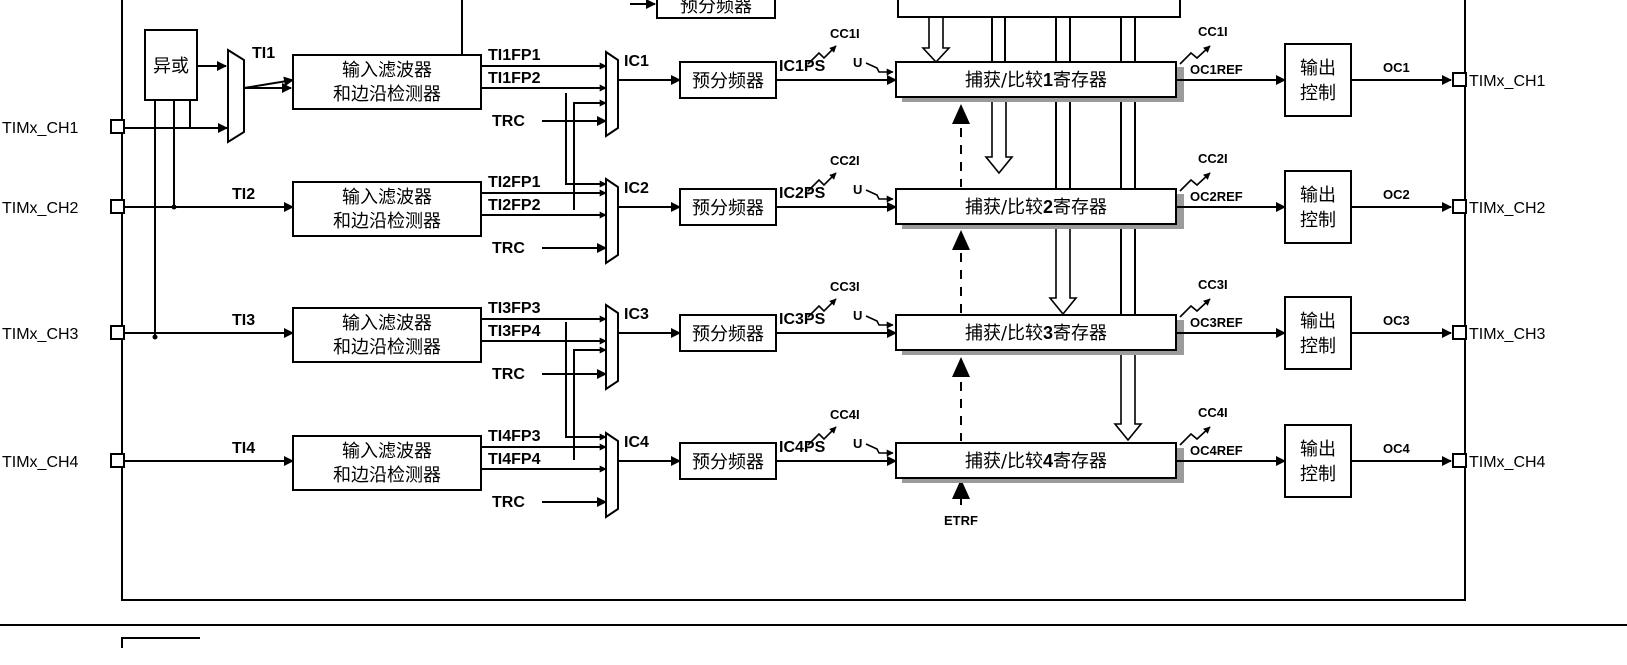  I want to click on cci-out-label: CC3I, so click(1213, 284).